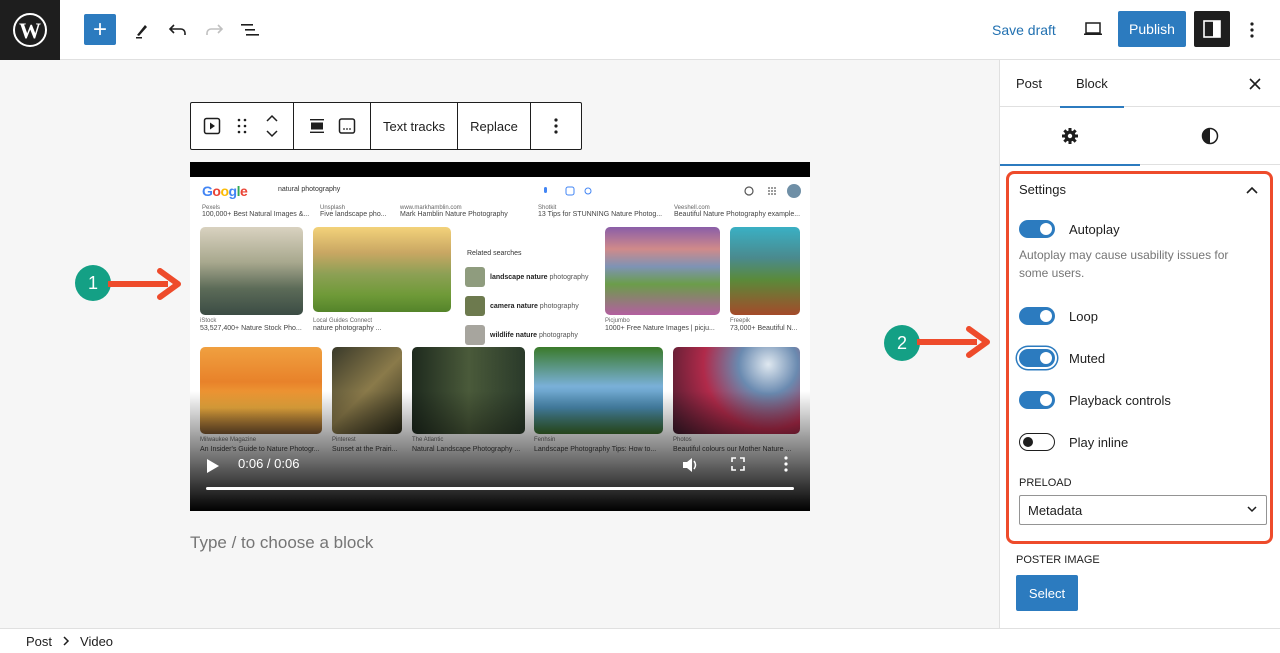 The height and width of the screenshot is (653, 1280). Describe the element at coordinates (309, 189) in the screenshot. I see `search-query: natural photography` at that location.